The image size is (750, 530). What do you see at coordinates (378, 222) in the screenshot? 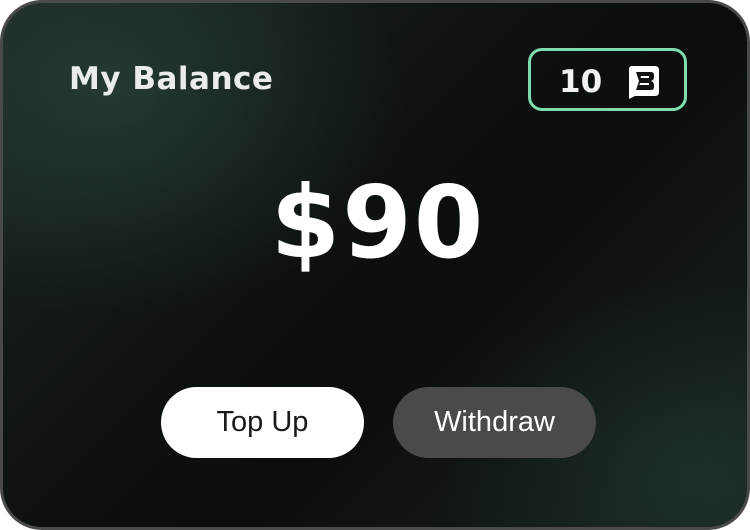
I see `balance-amount: $90` at bounding box center [378, 222].